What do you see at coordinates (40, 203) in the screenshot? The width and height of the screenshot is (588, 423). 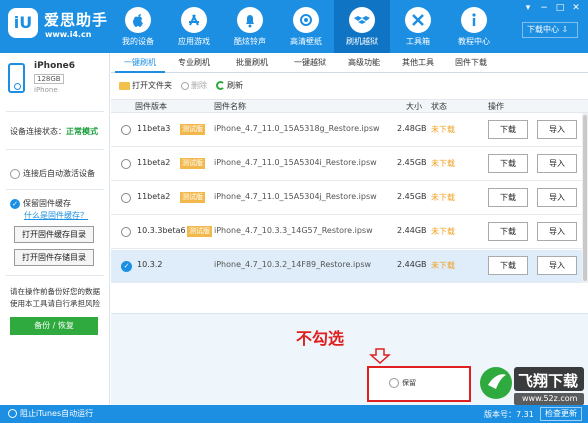 I see `keep-cache-option: ✓ 保留固件缓存` at bounding box center [40, 203].